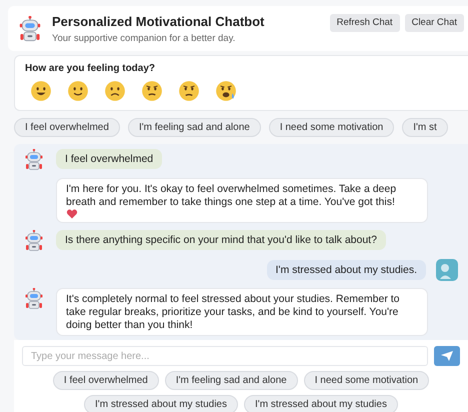 The height and width of the screenshot is (412, 468). I want to click on message-text: I feel overwhelmed, so click(109, 159).